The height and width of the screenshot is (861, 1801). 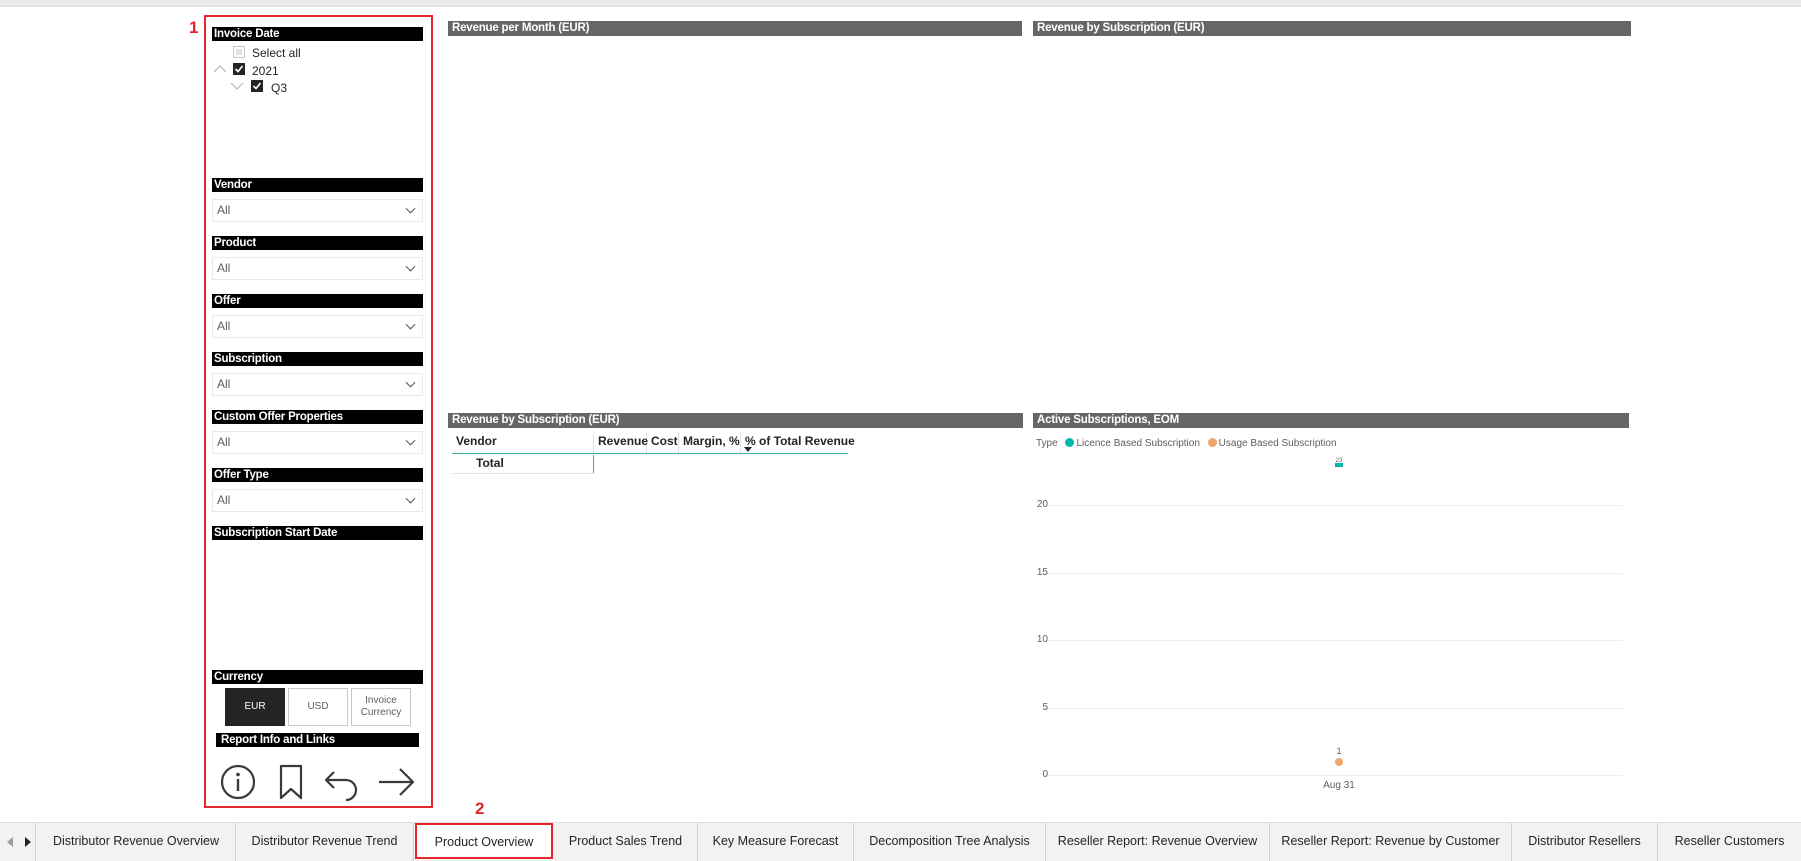 I want to click on expand-q3-icon, so click(x=237, y=86).